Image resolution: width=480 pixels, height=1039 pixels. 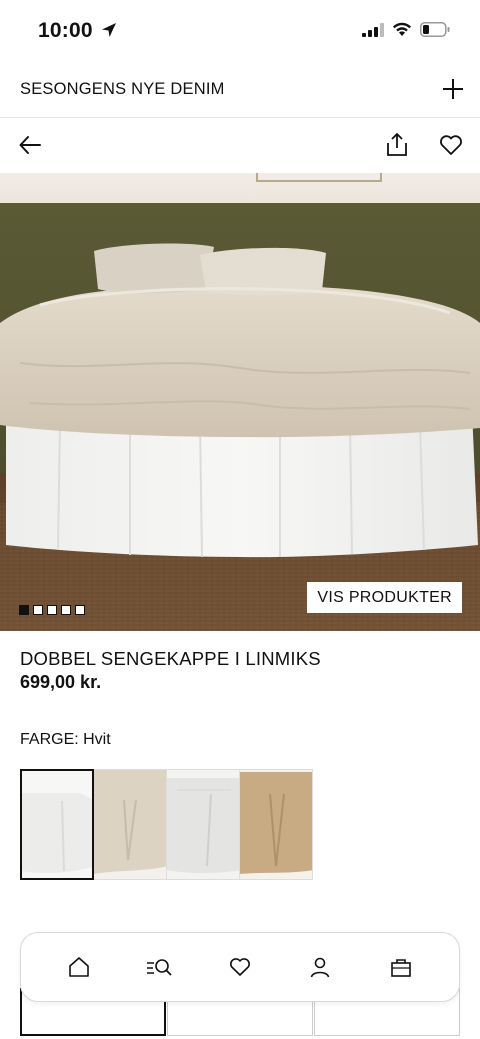 I want to click on bottom-tab-bar, so click(x=240, y=967).